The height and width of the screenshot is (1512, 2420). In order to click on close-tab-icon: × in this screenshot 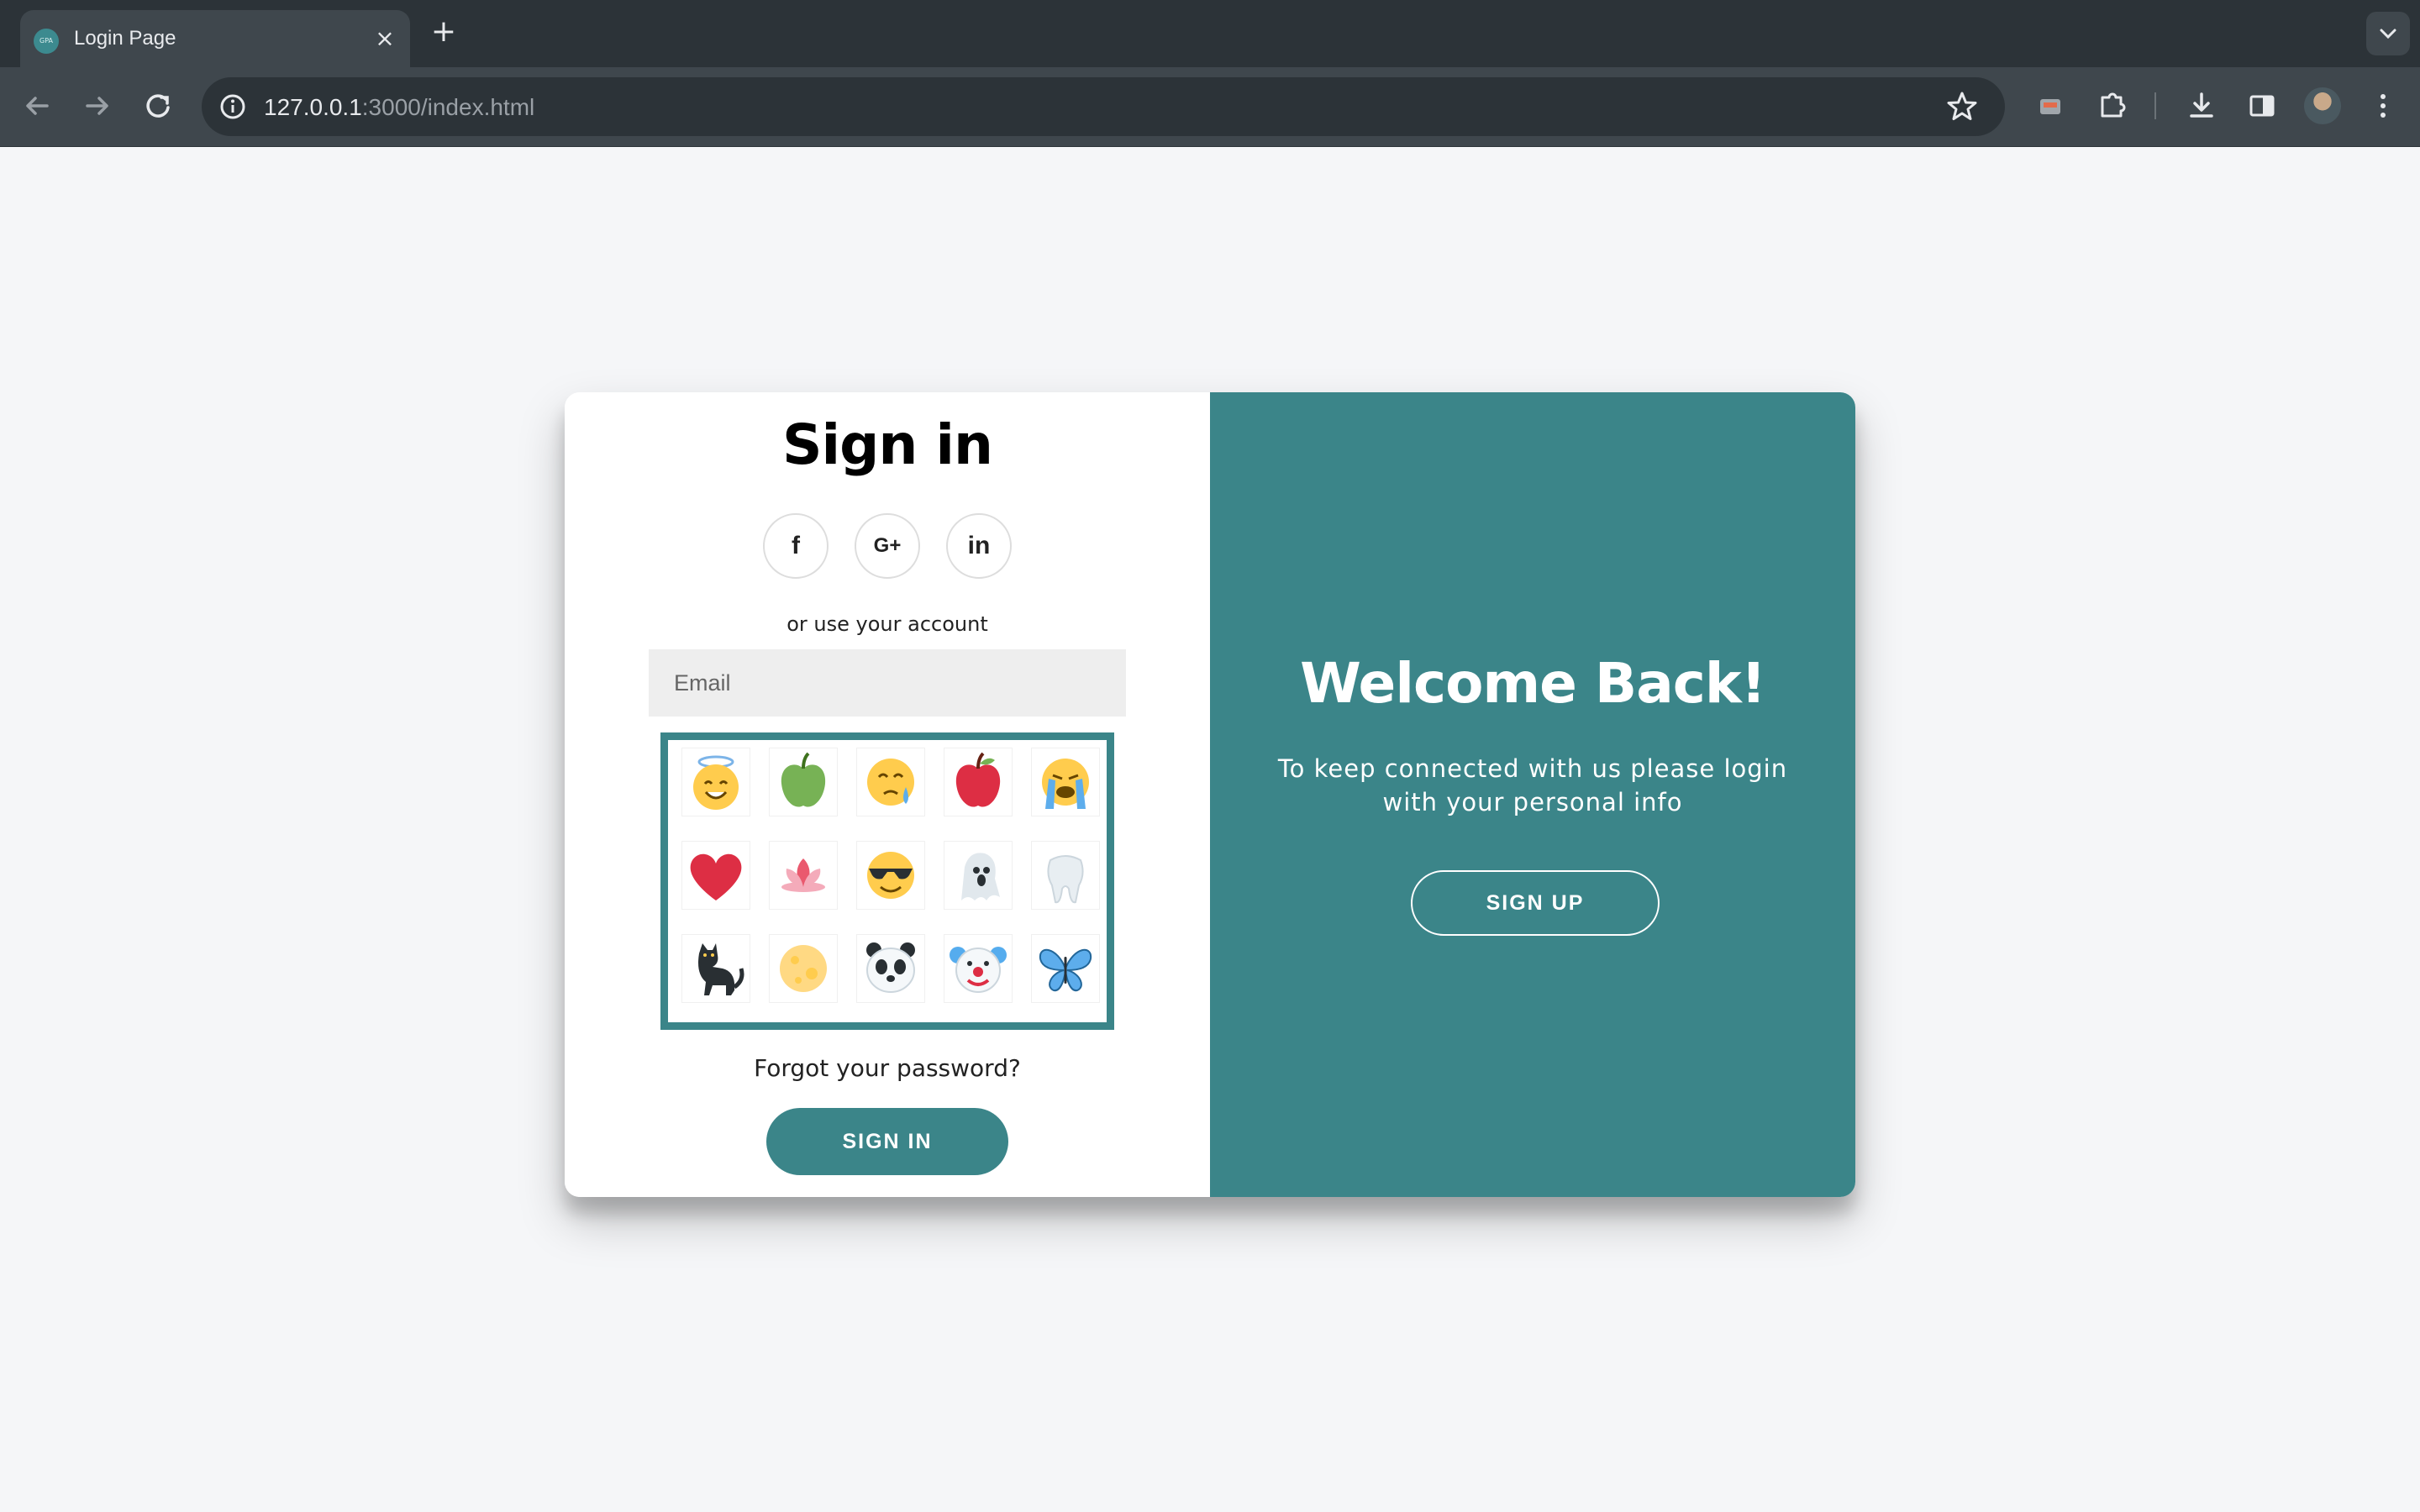, I will do `click(385, 39)`.